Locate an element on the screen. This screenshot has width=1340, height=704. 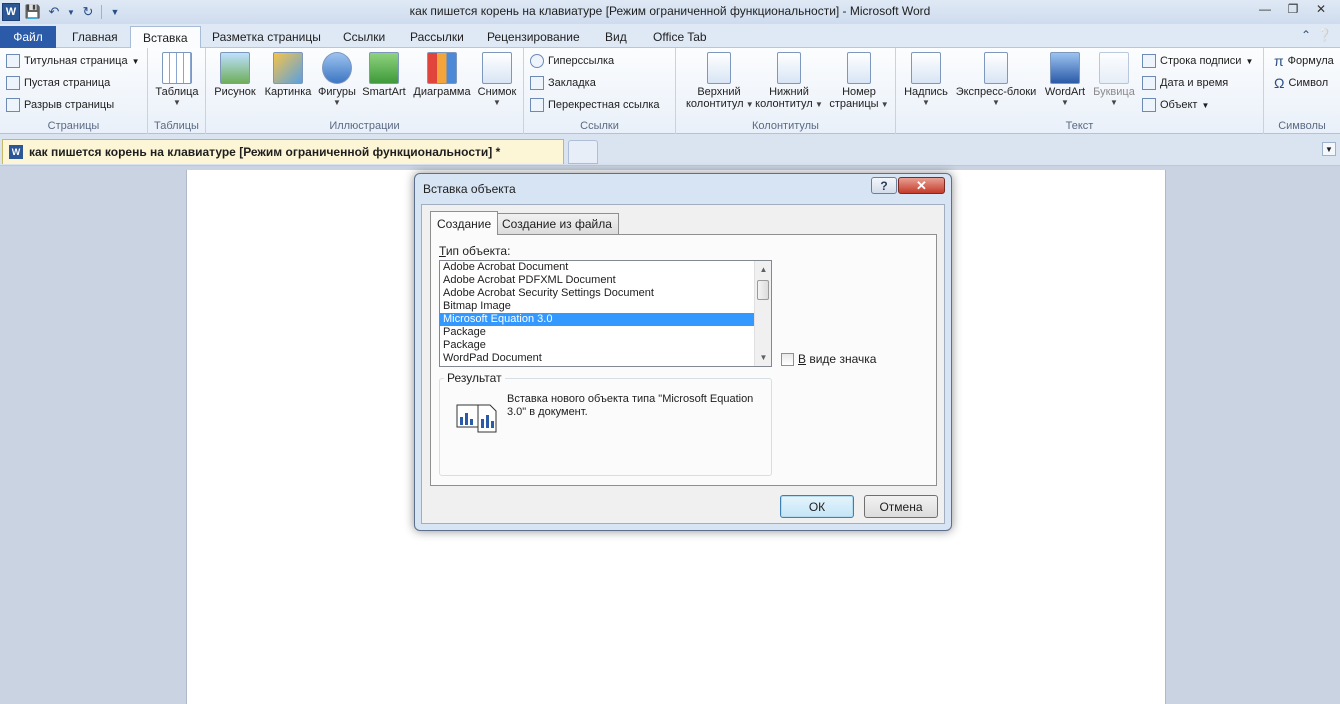
tab-file: Файл is located at coordinates (28, 37).